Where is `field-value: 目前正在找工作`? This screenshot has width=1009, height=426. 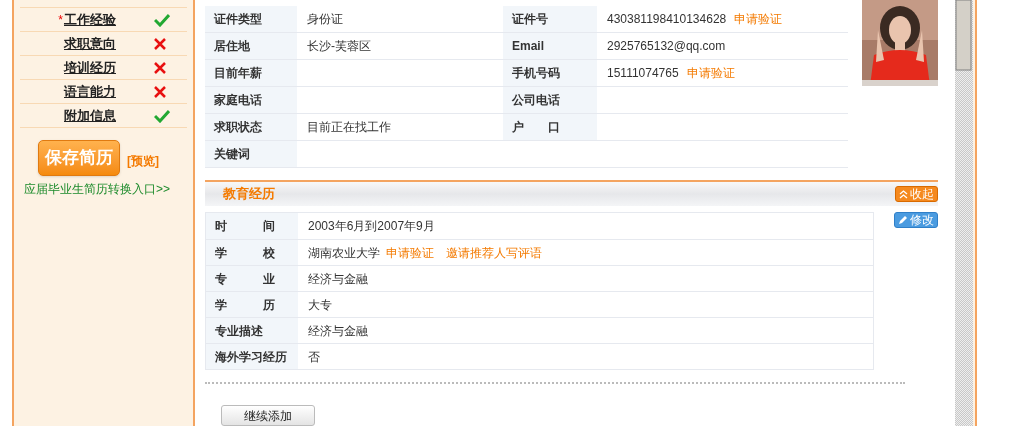
field-value: 目前正在找工作 is located at coordinates (349, 127).